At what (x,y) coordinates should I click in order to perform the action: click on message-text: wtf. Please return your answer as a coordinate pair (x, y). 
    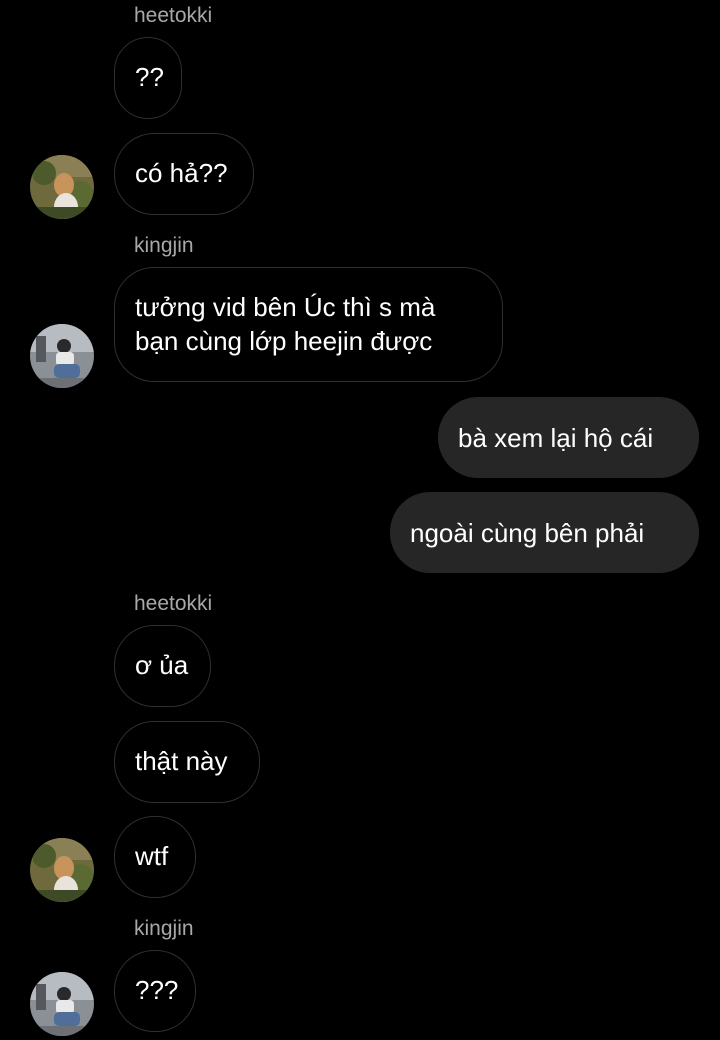
    Looking at the image, I should click on (152, 856).